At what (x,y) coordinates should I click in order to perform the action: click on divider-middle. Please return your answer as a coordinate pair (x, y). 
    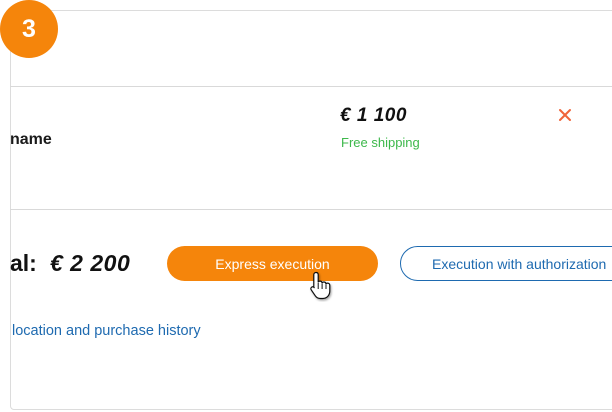
    Looking at the image, I should click on (311, 209).